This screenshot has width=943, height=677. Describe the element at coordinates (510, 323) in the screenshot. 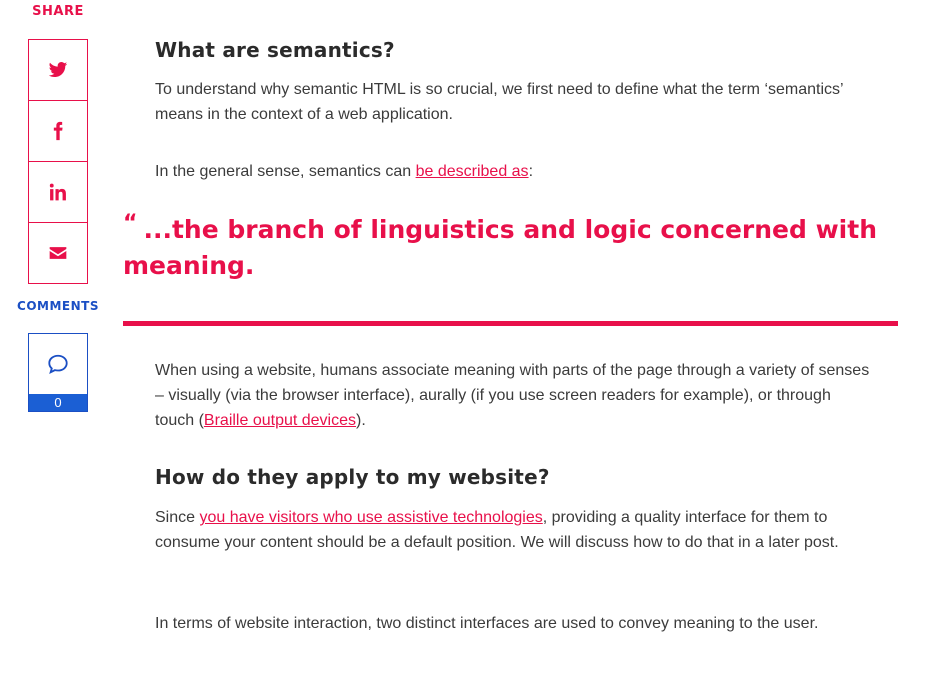

I see `quote-divider` at that location.